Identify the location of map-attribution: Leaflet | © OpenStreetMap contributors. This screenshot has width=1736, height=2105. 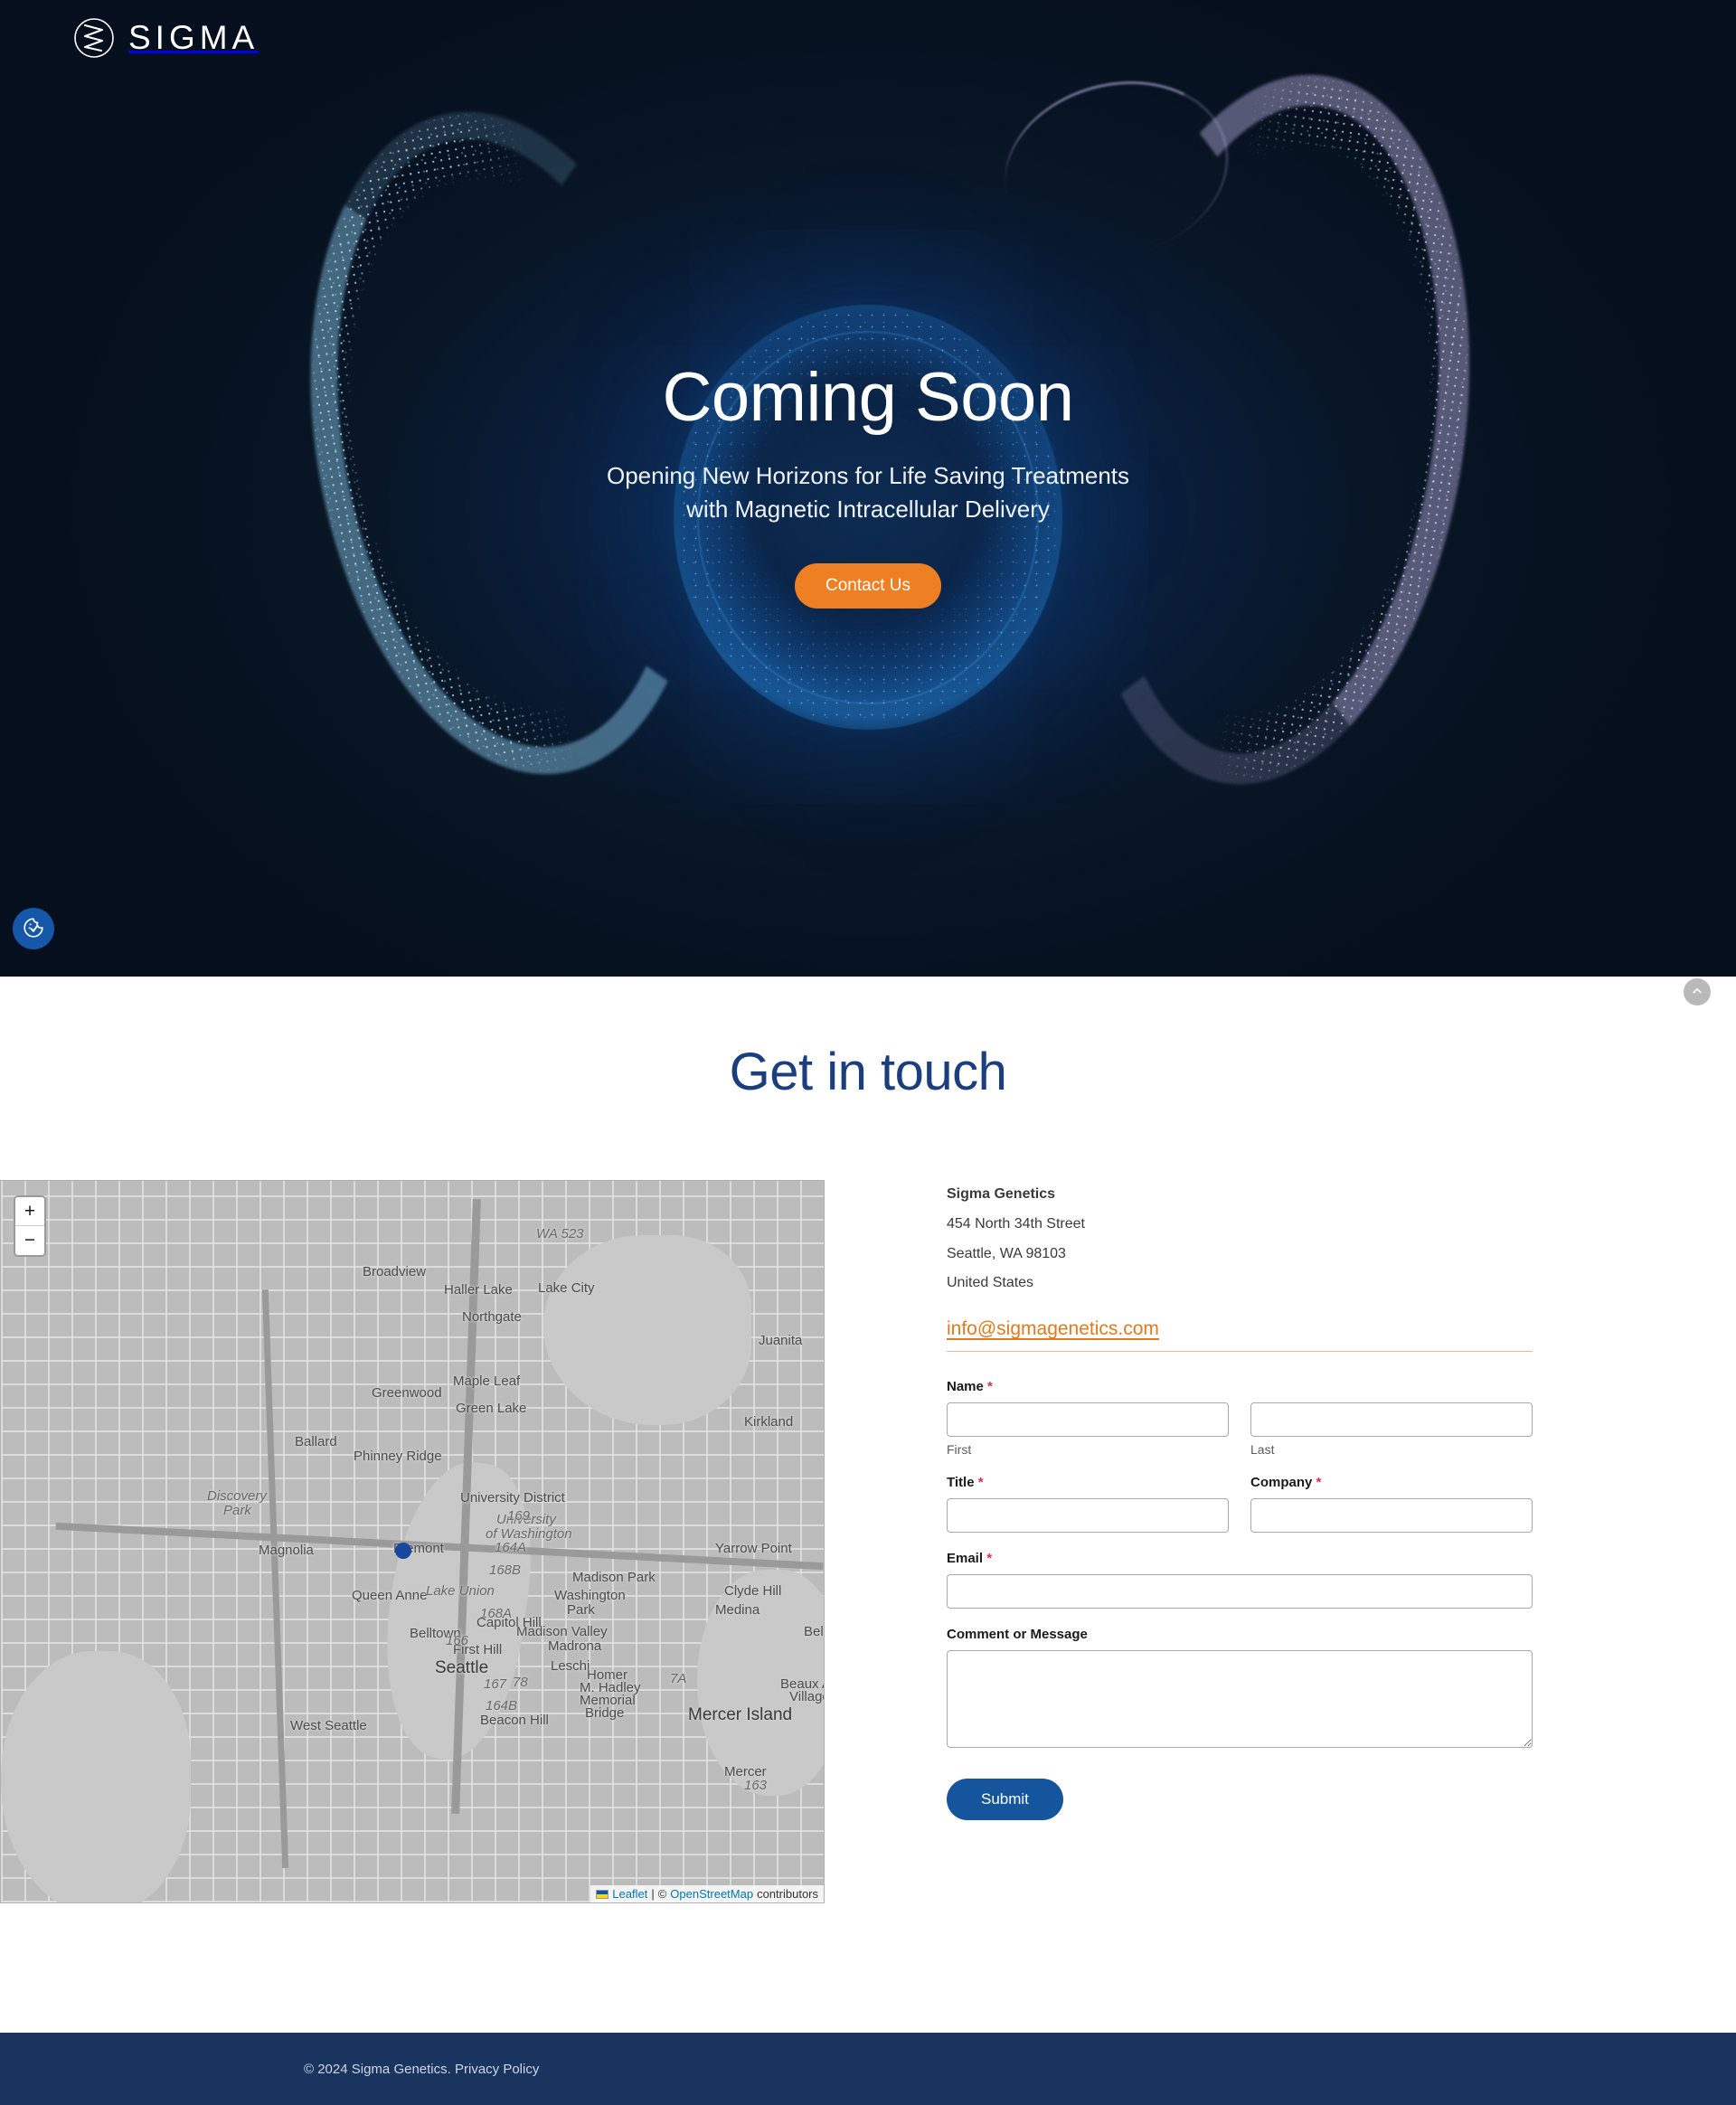
(707, 1894).